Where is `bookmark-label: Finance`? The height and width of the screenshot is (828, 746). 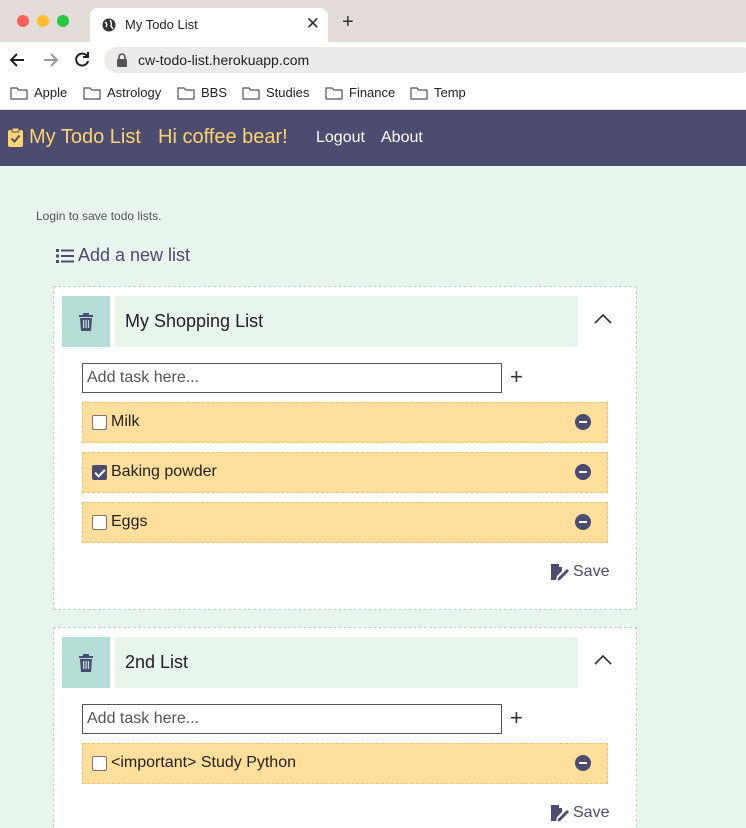 bookmark-label: Finance is located at coordinates (372, 92).